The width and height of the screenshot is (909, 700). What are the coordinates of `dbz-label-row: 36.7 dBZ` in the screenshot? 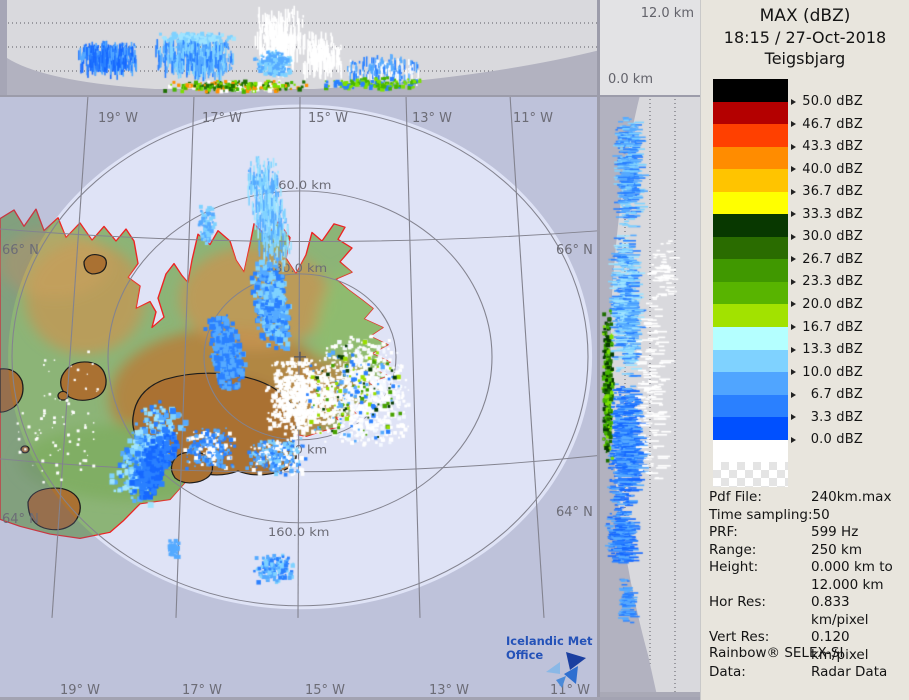 It's located at (846, 191).